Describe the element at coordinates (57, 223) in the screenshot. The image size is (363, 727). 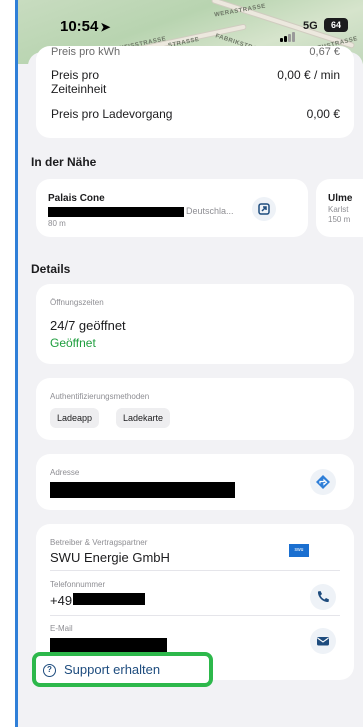
I see `nearby-distance: 80 m` at that location.